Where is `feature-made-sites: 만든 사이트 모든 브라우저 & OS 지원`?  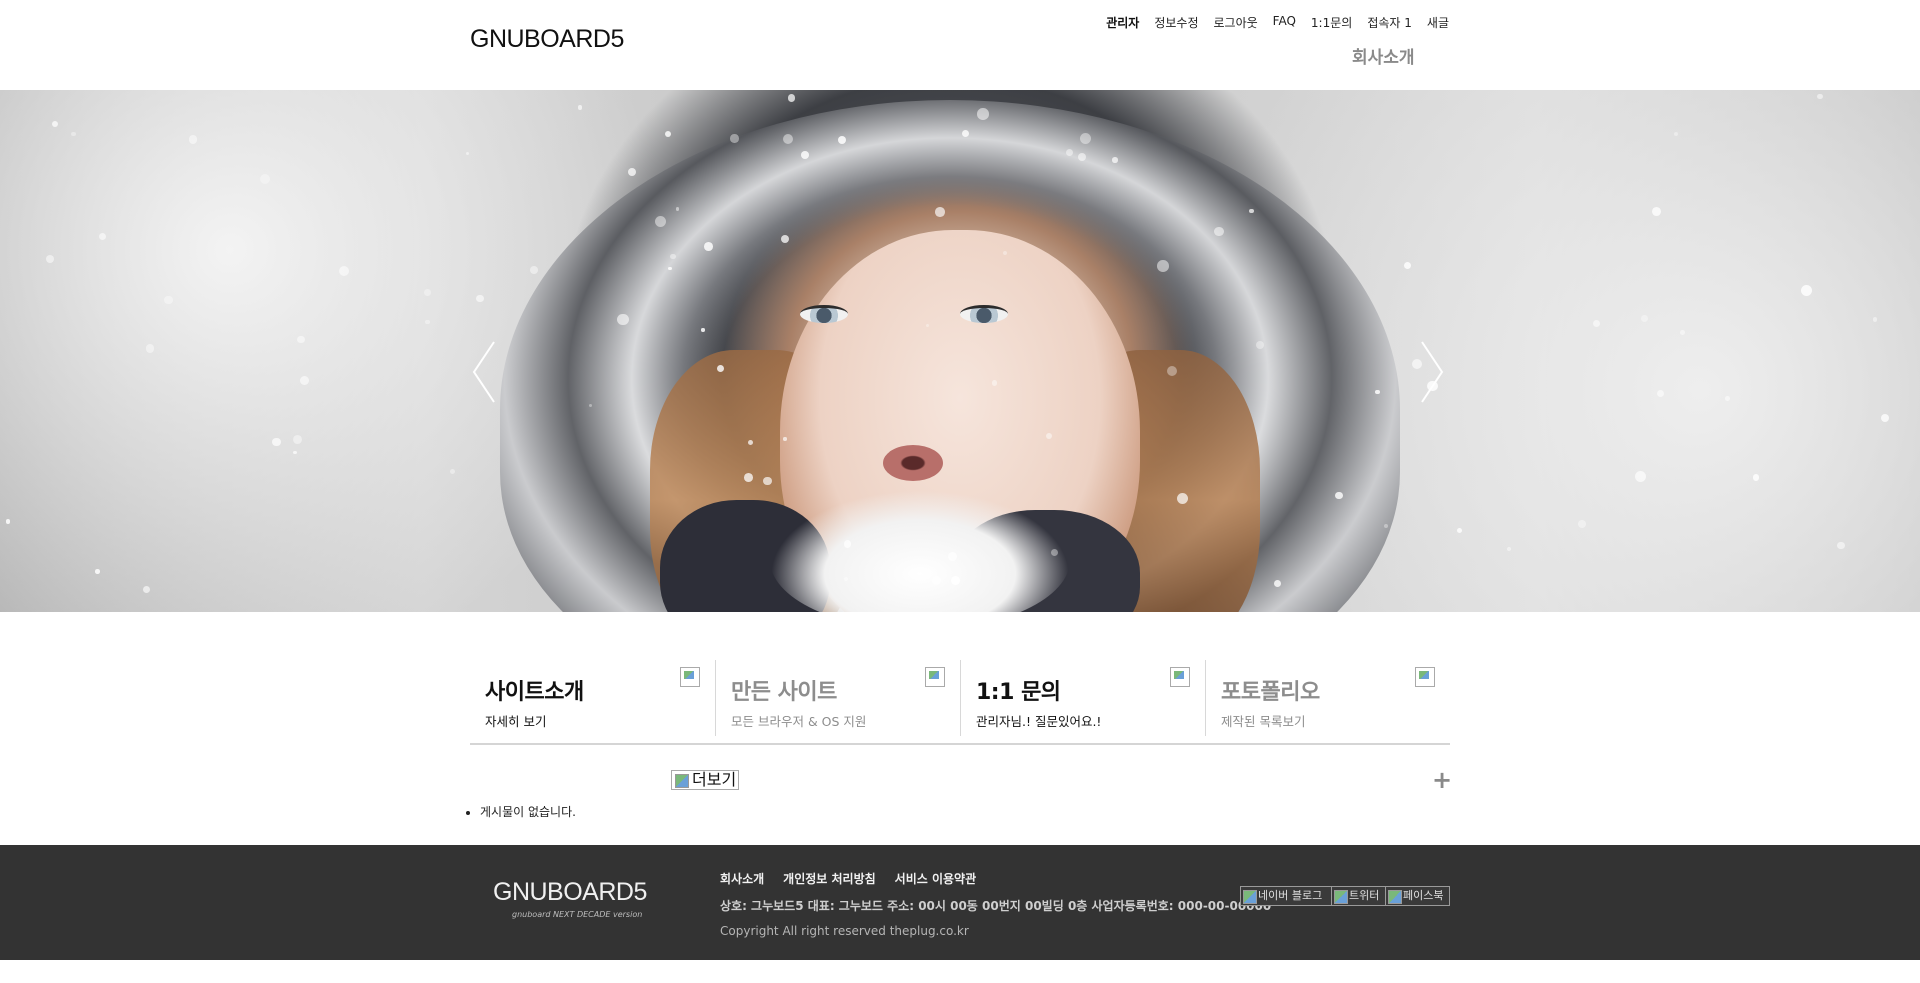
feature-made-sites: 만든 사이트 모든 브라우저 & OS 지원 is located at coordinates (837, 698).